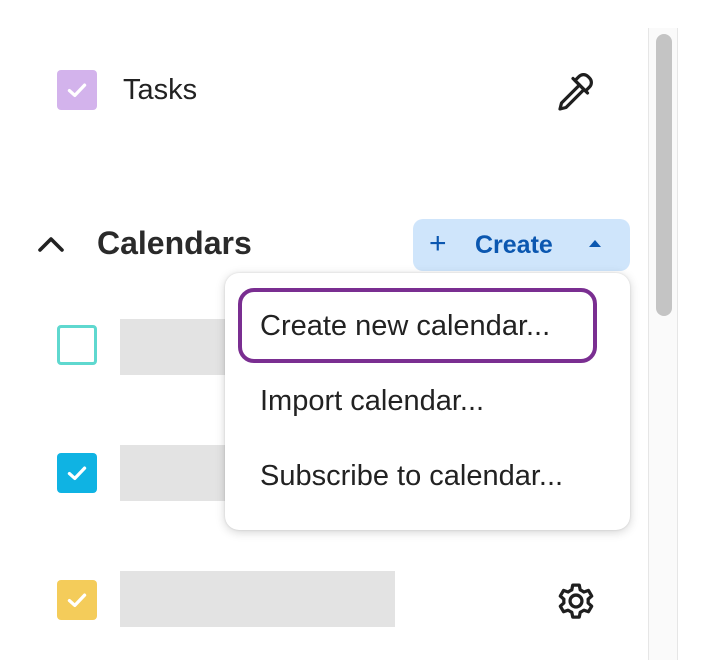  I want to click on tasks-checkbox, so click(77, 90).